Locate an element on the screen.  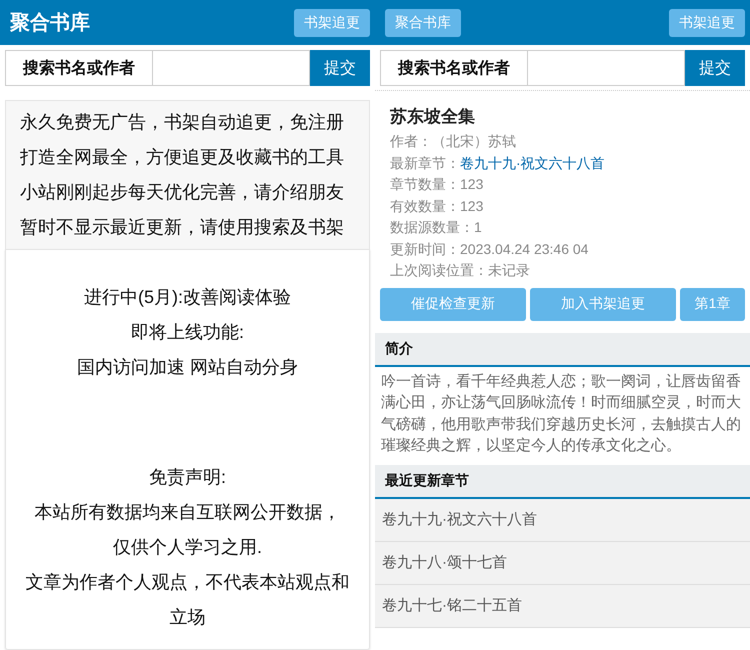
chapter-link: 卷九十九·祝文六十八首 is located at coordinates (562, 520).